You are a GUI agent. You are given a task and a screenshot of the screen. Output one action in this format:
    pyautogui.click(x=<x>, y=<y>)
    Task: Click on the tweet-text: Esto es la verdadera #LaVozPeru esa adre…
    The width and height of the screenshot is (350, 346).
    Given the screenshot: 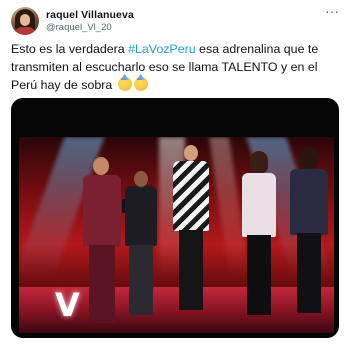 What is the action you would take?
    pyautogui.click(x=175, y=67)
    